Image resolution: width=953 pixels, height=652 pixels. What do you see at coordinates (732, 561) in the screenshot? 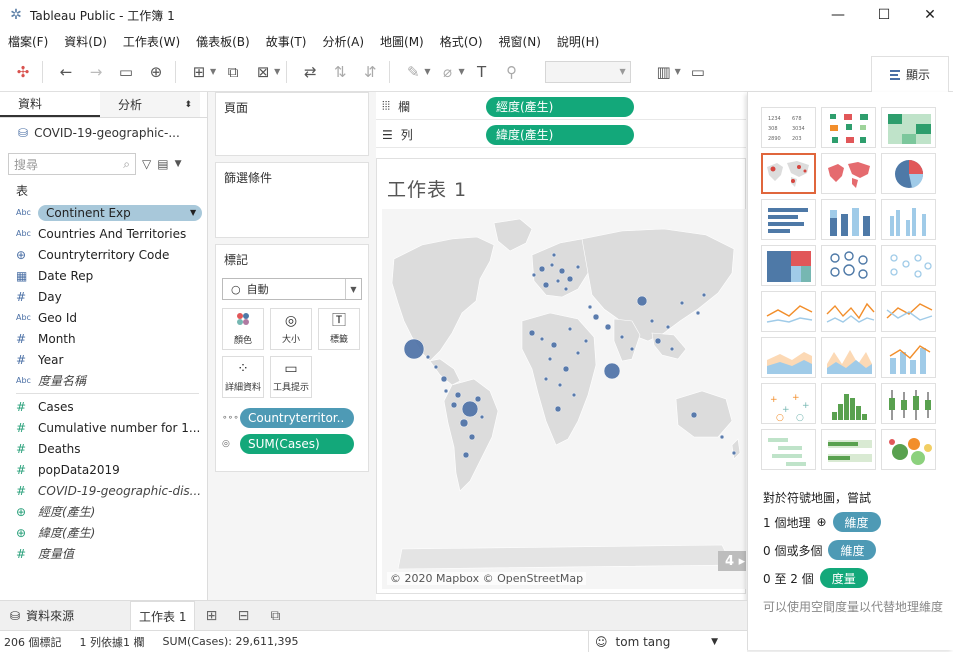
I see `map-count-badge: 4 ▸` at bounding box center [732, 561].